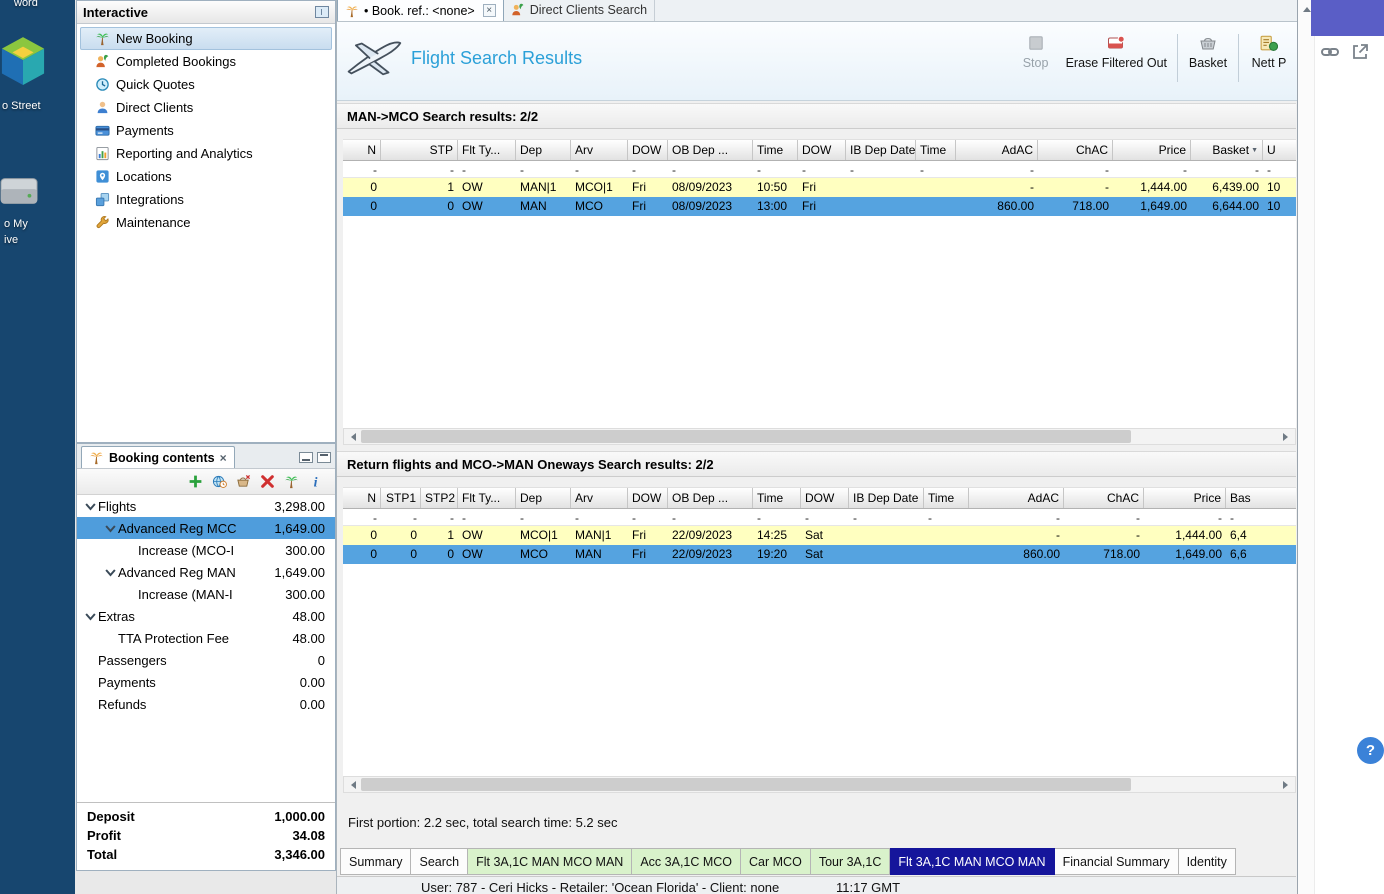 The width and height of the screenshot is (1384, 894). I want to click on column-header-stp2: STP2, so click(439, 498).